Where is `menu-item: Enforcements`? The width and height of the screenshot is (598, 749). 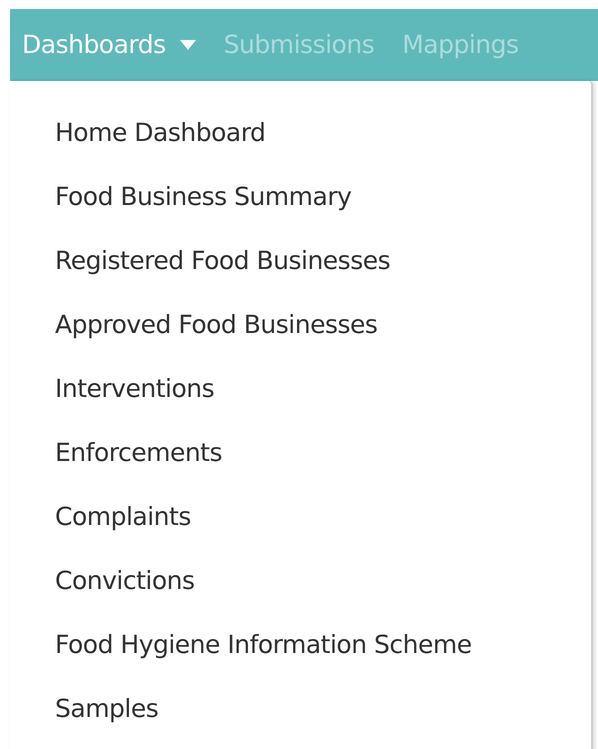
menu-item: Enforcements is located at coordinates (323, 453).